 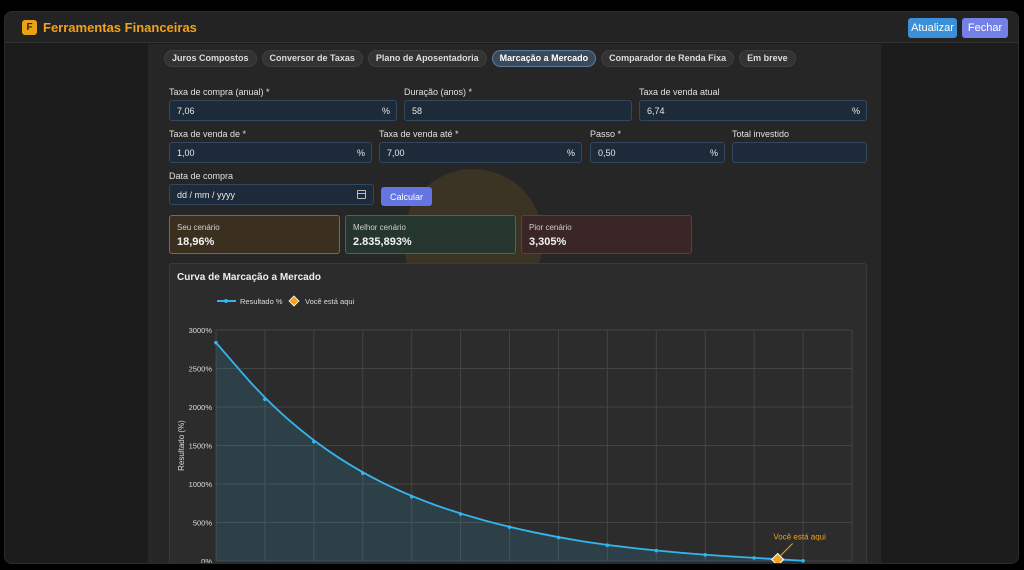 I want to click on melhor-cenario-value: 2.835,893%, so click(x=382, y=242).